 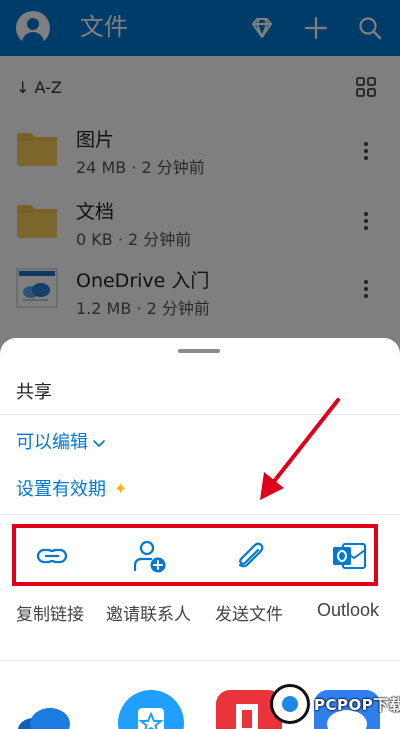 What do you see at coordinates (34, 392) in the screenshot?
I see `sheet-title: 共享` at bounding box center [34, 392].